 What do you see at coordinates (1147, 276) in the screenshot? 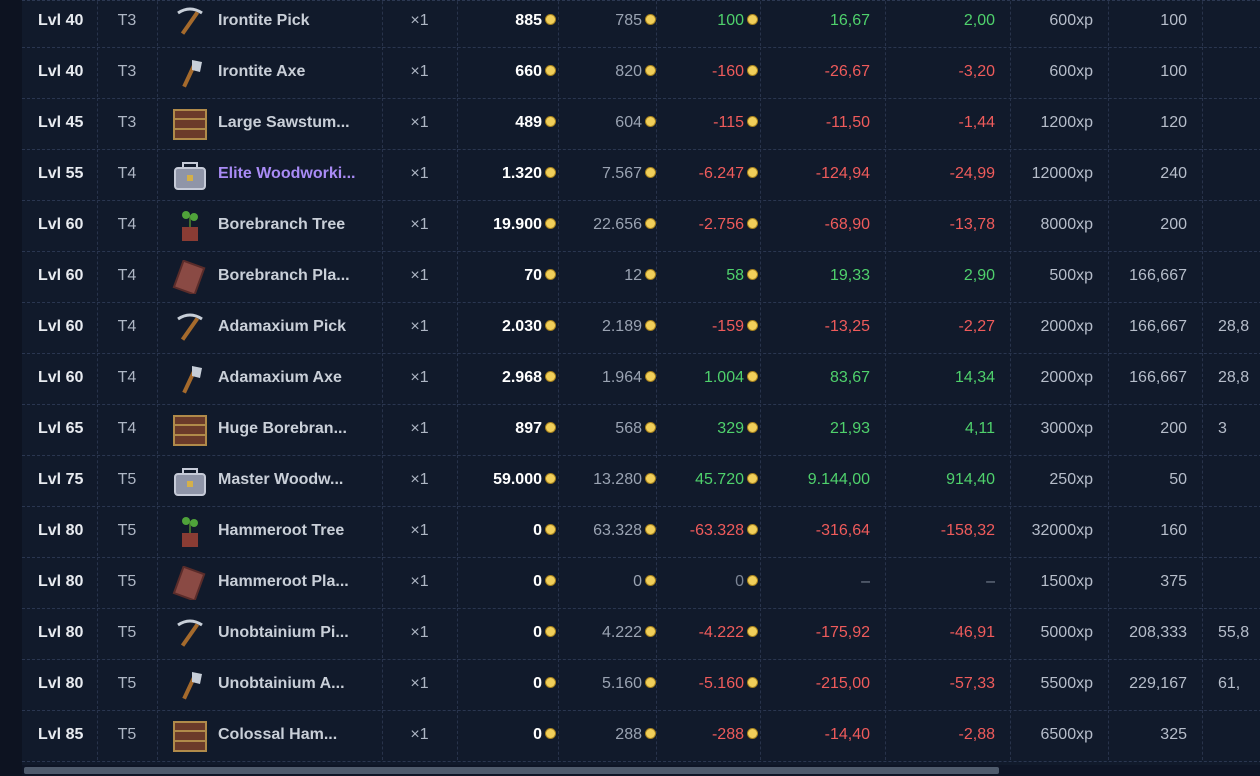
I see `craft-count-cell: 166,667` at bounding box center [1147, 276].